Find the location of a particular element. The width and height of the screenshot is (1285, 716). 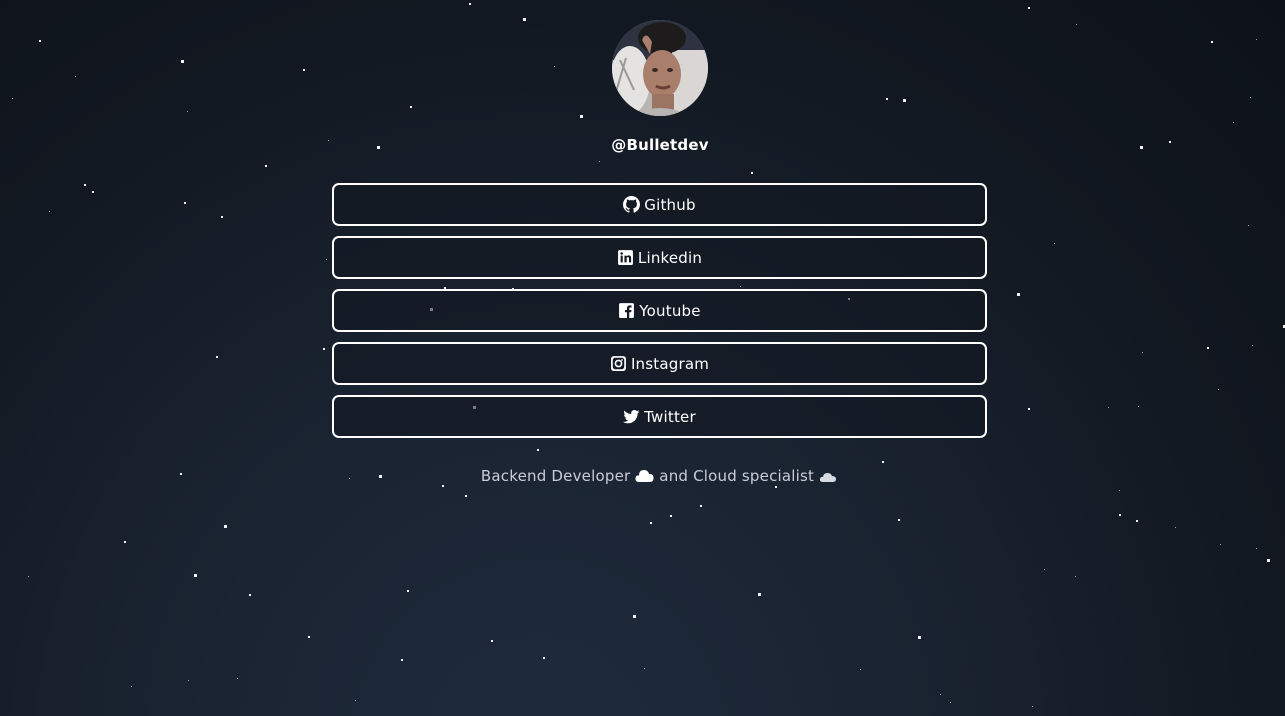

profile-handle: @Bulletdev is located at coordinates (660, 145).